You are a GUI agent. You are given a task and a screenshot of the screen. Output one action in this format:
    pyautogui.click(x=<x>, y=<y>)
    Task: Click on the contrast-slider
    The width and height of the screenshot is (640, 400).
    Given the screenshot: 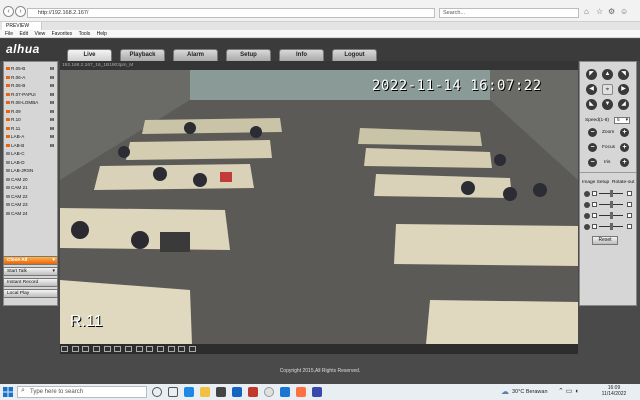 What is the action you would take?
    pyautogui.click(x=609, y=205)
    